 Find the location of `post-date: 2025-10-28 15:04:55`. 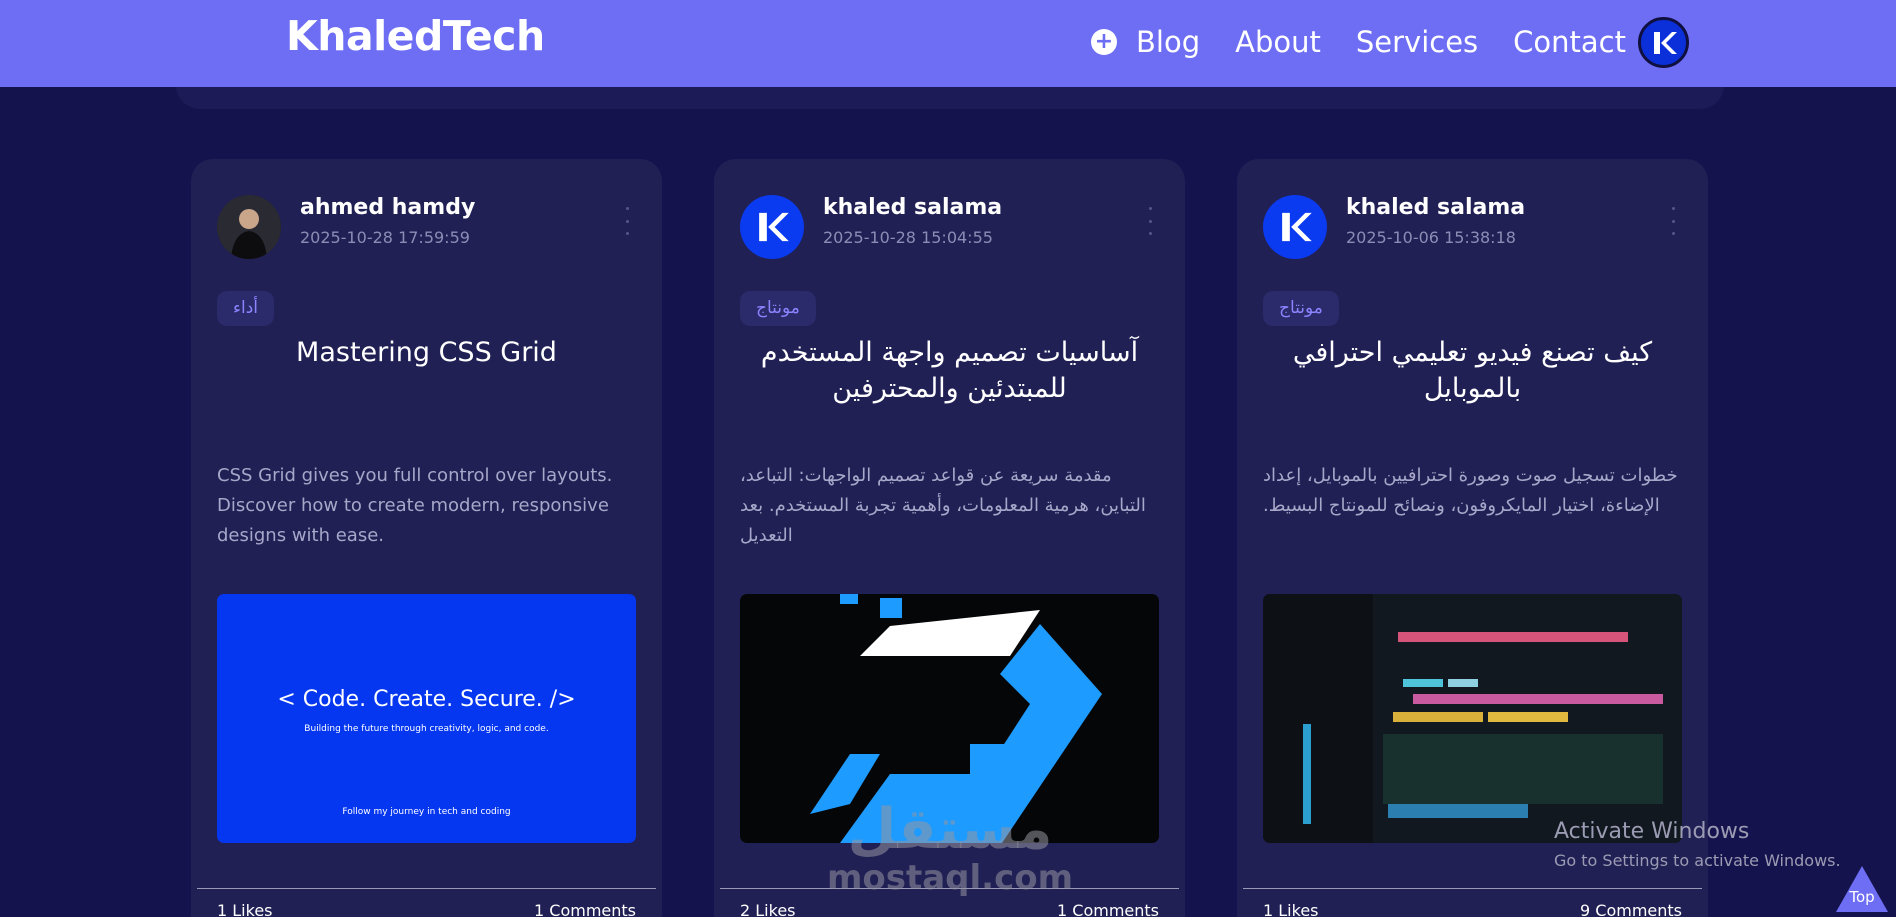

post-date: 2025-10-28 15:04:55 is located at coordinates (908, 237).